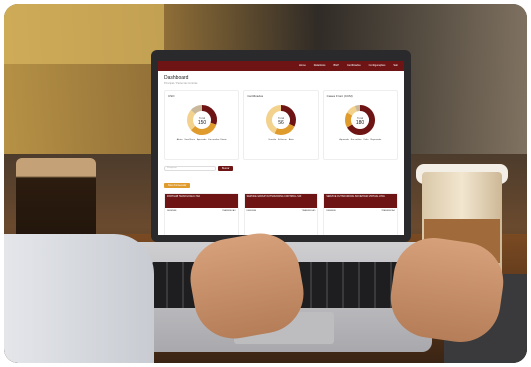 The height and width of the screenshot is (367, 531). Describe the element at coordinates (217, 140) in the screenshot. I see `legend-item: Em analise Cliente` at that location.